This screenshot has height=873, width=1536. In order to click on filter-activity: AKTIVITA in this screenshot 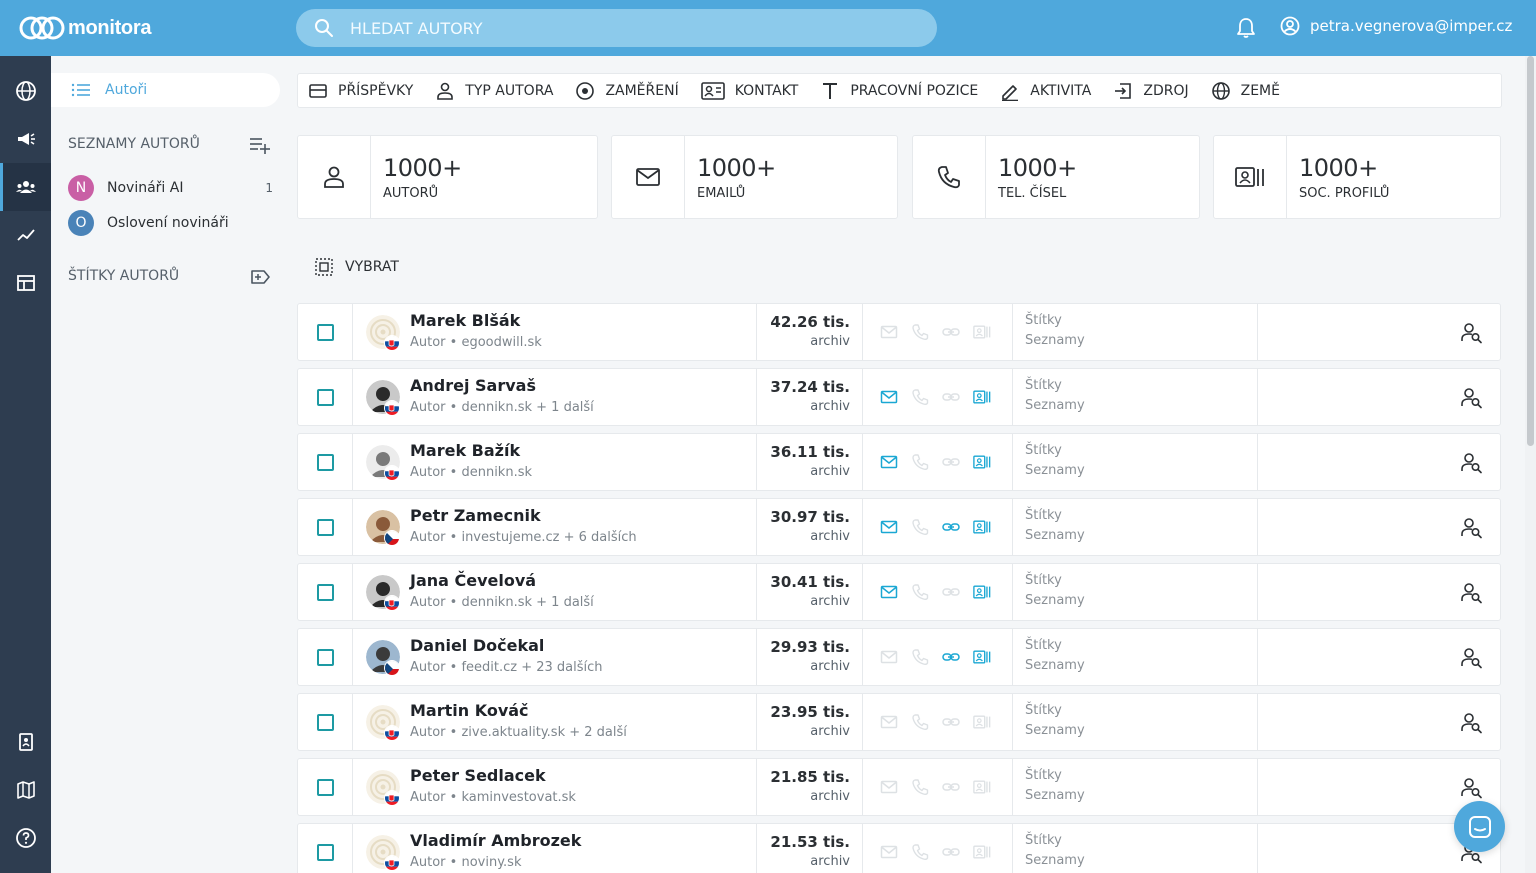, I will do `click(1045, 91)`.